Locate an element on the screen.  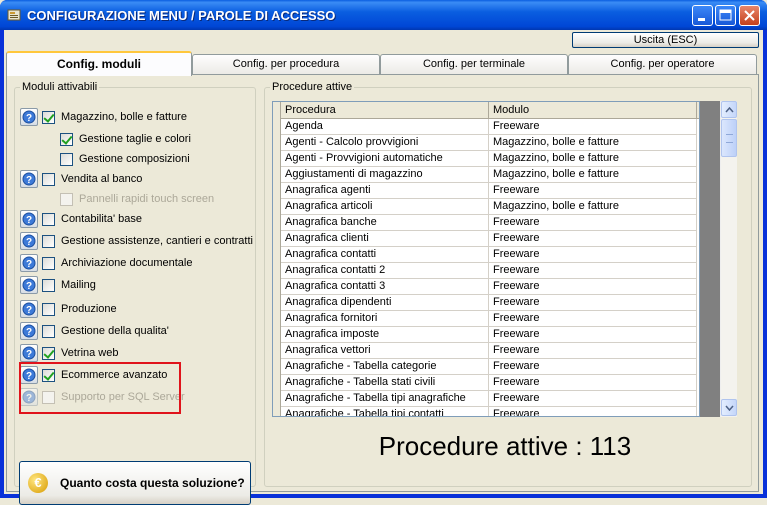
module-item: ? Gestione della qualita' is located at coordinates (94, 331).